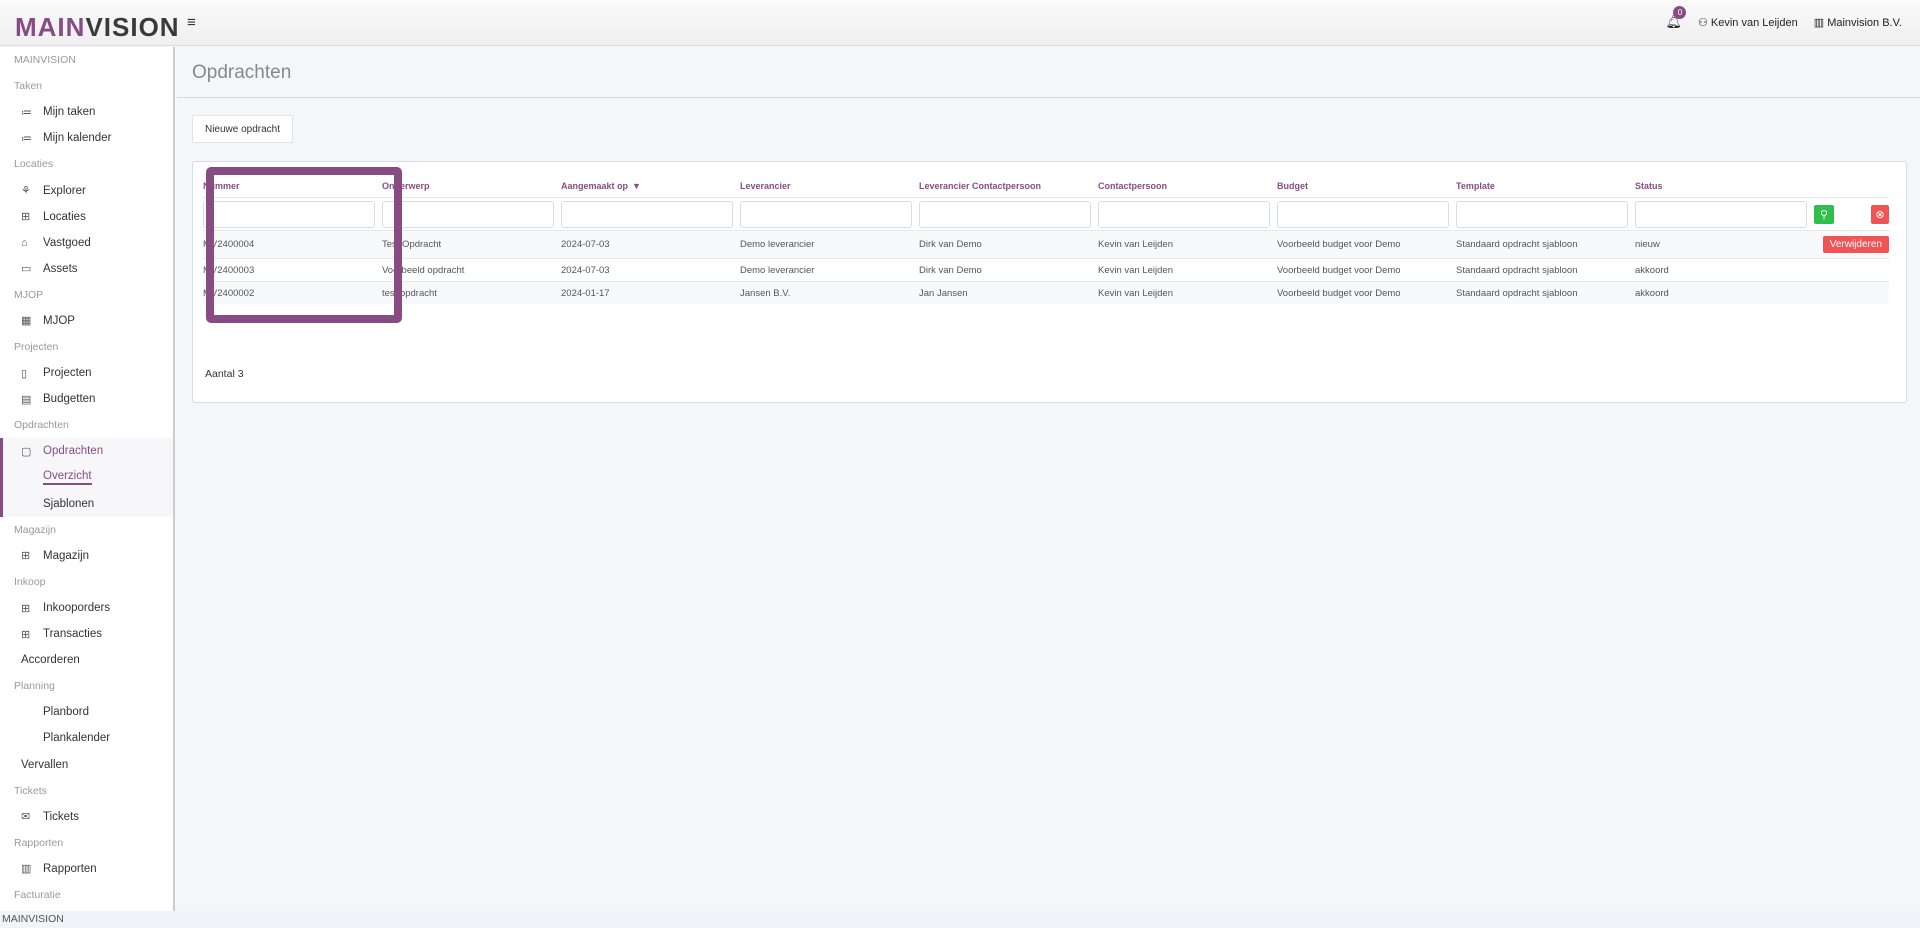  Describe the element at coordinates (26, 451) in the screenshot. I see `document-icon: ▢` at that location.